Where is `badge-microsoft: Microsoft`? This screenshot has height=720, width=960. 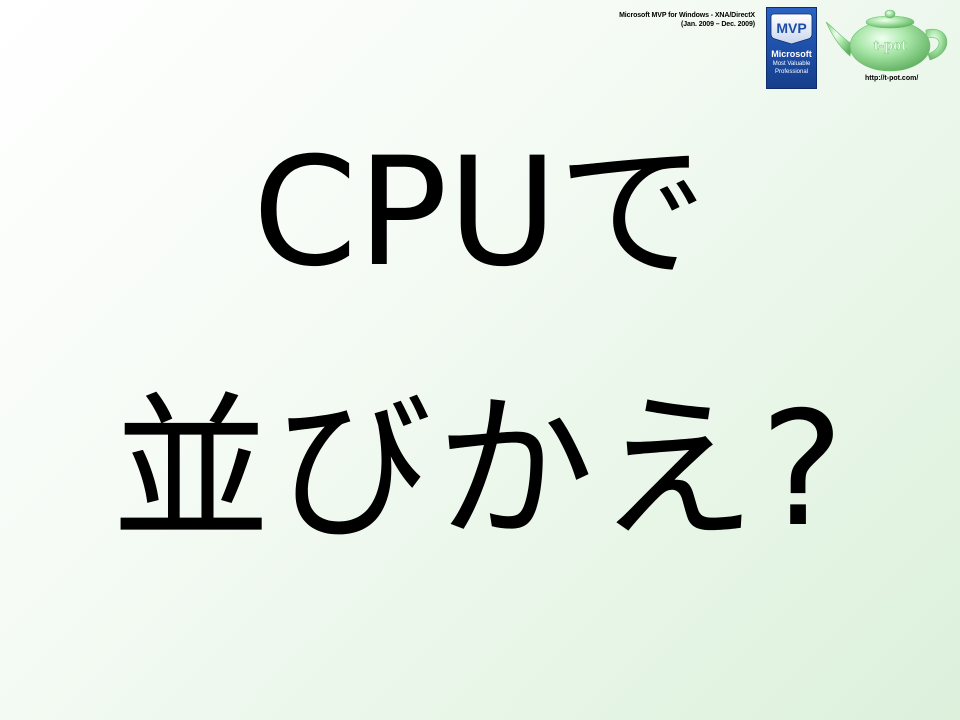
badge-microsoft: Microsoft is located at coordinates (791, 54).